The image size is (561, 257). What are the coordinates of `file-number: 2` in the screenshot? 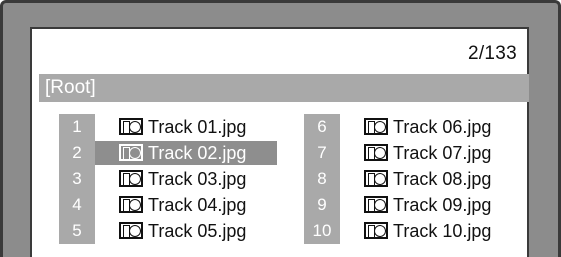 It's located at (77, 153).